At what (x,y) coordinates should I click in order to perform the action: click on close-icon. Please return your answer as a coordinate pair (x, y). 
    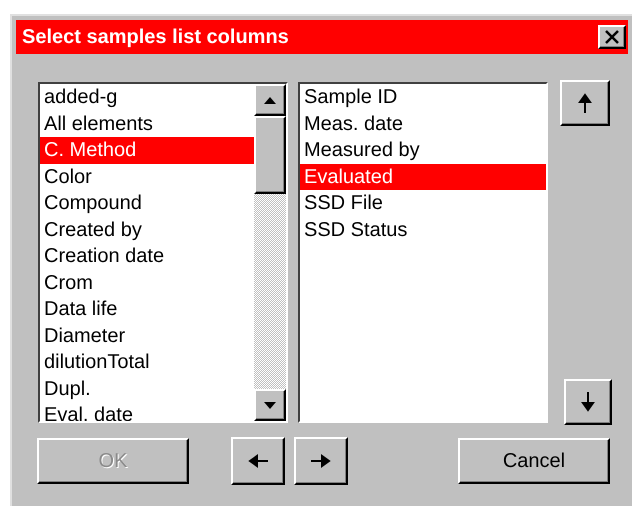
    Looking at the image, I should click on (612, 37).